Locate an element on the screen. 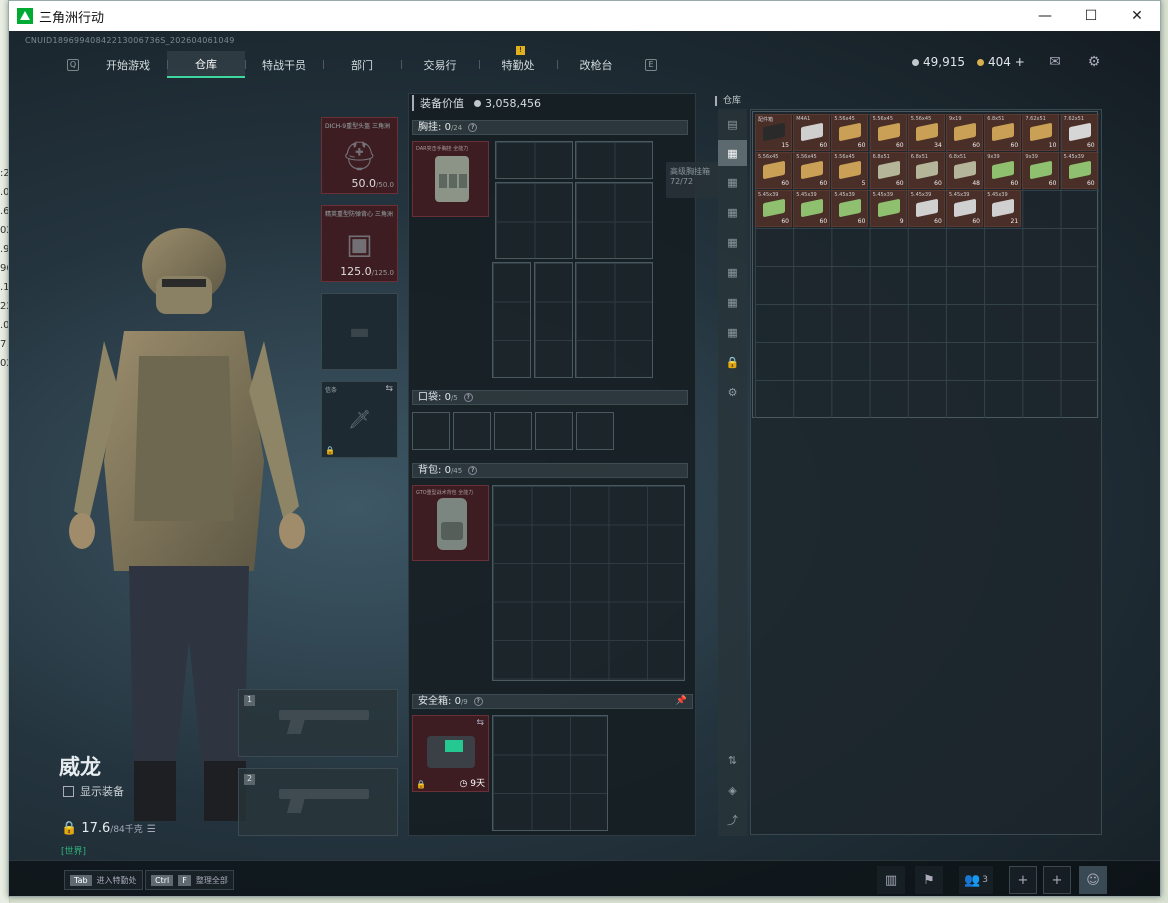 The image size is (1168, 903). chest-rig-item: DAR突击手胸挂 全能力 is located at coordinates (450, 179).